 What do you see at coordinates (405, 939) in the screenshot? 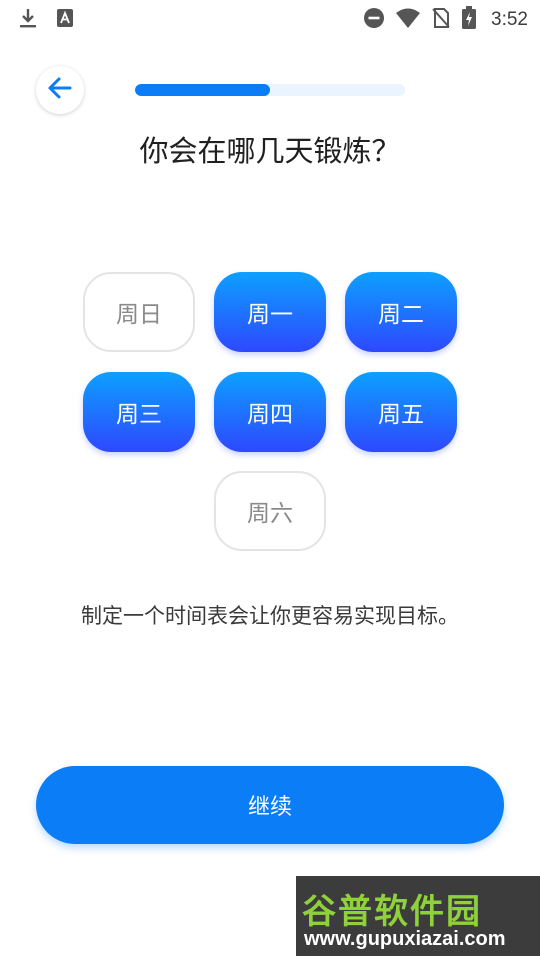
I see `watermark-url: www.gupuxiazai.com` at bounding box center [405, 939].